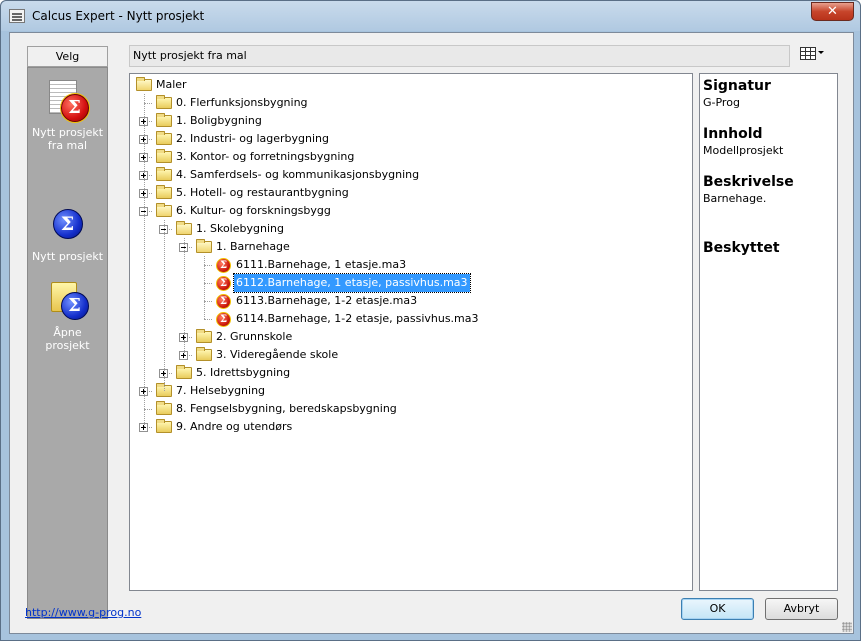 The width and height of the screenshot is (861, 641). I want to click on sigma-icon: Σ, so click(68, 224).